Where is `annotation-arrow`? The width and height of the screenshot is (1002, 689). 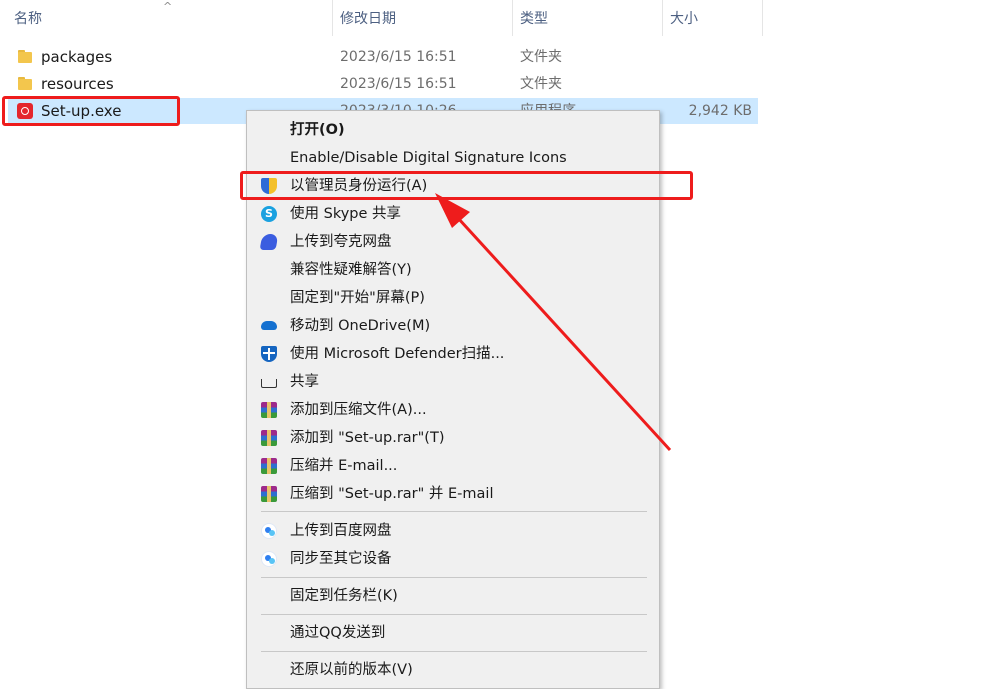
annotation-arrow is located at coordinates (553, 322).